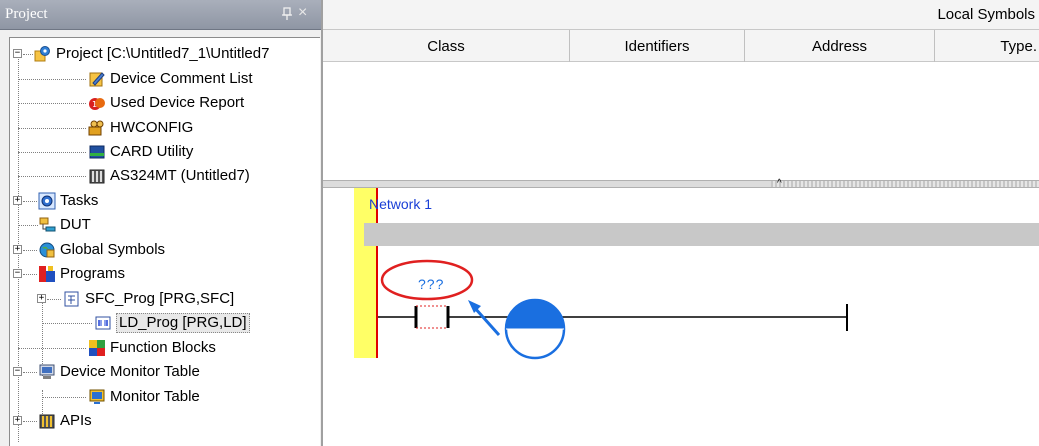  I want to click on programs-icon, so click(47, 274).